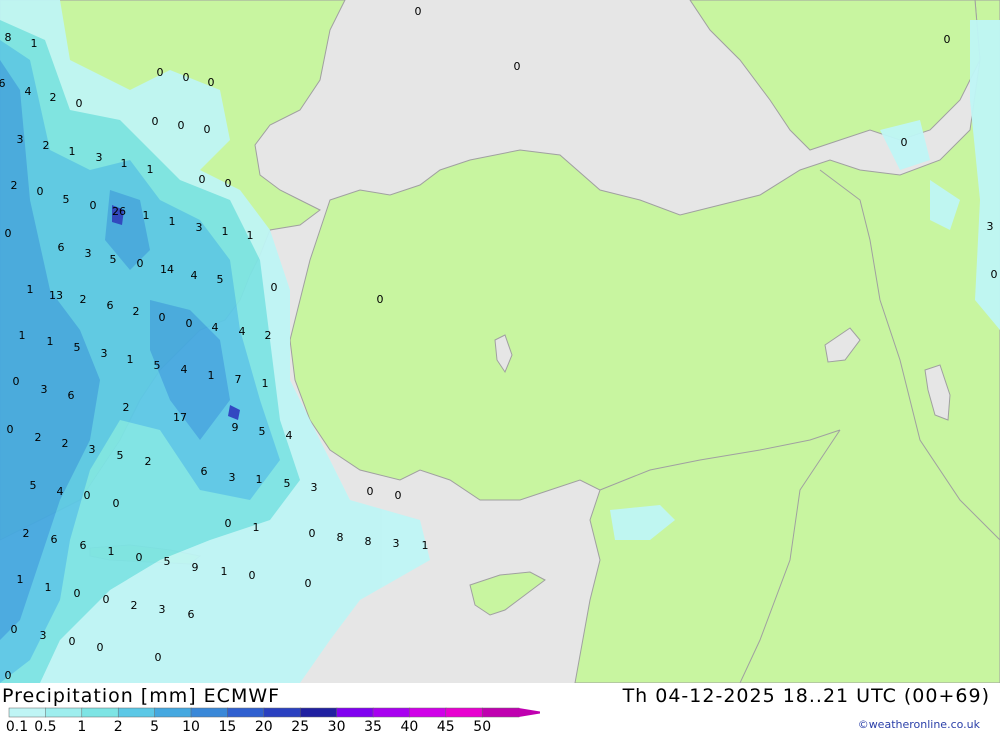  Describe the element at coordinates (154, 726) in the screenshot. I see `legend-tick-label: 5` at that location.